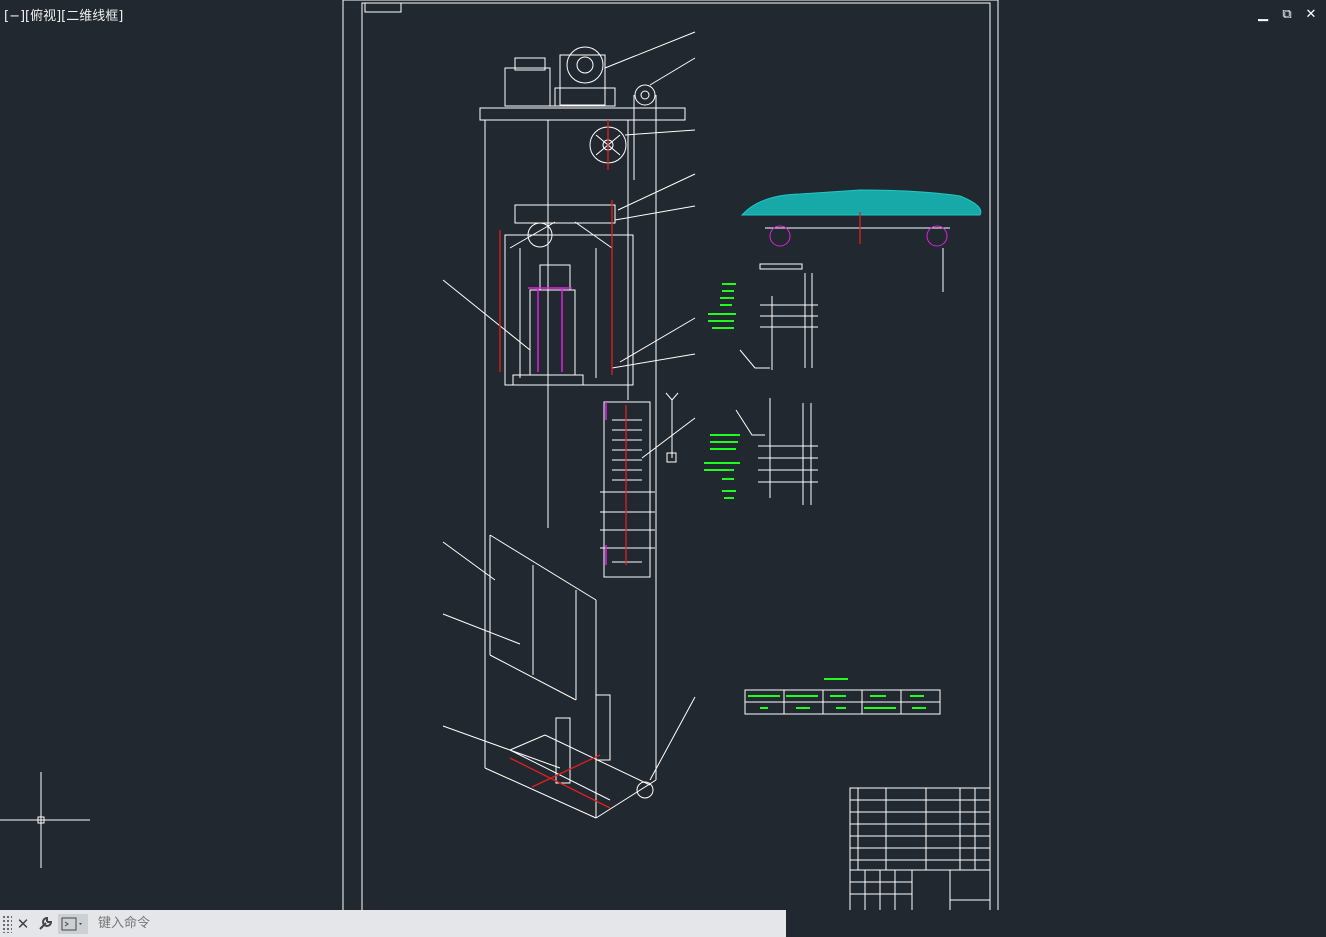 The width and height of the screenshot is (1326, 937). I want to click on hoistway-shaft, so click(582, 463).